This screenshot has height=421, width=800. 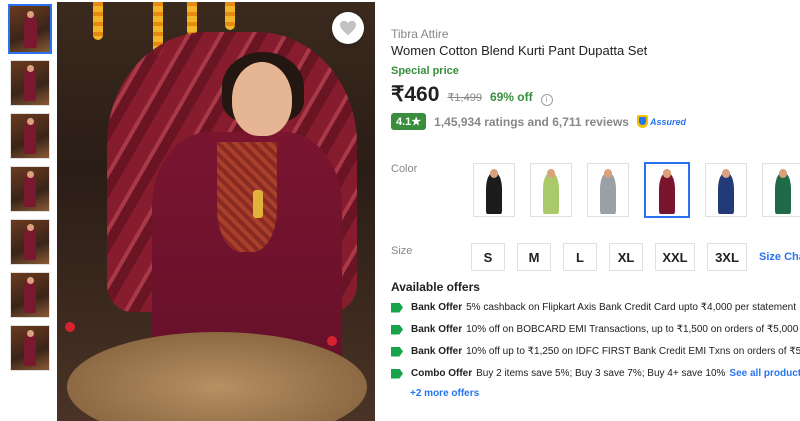 I want to click on selling-price: ₹460, so click(x=415, y=94).